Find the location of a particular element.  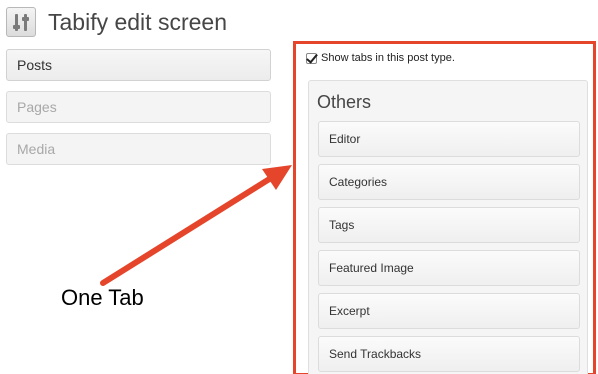

metabox-item-tags: Tags is located at coordinates (449, 225).